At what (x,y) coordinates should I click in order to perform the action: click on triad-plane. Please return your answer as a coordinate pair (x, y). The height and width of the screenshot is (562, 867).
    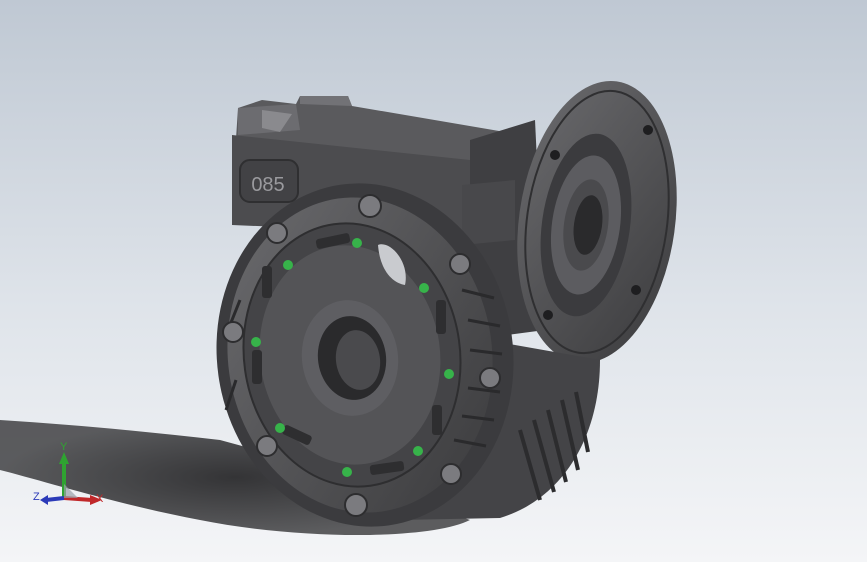
    Looking at the image, I should click on (71, 491).